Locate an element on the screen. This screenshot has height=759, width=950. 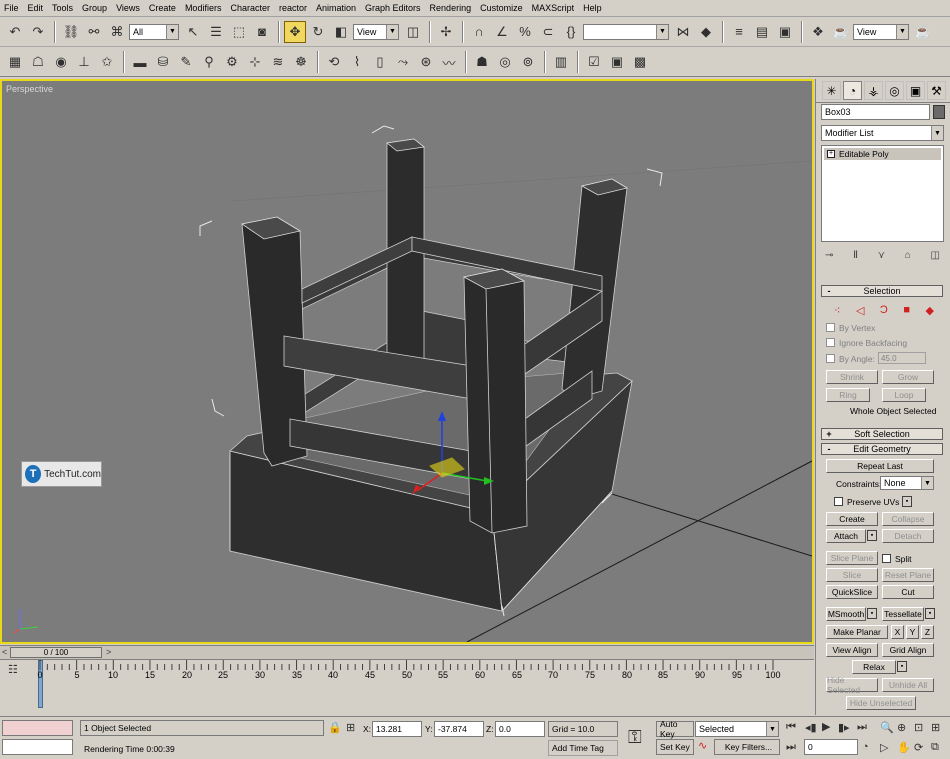
relax-button: Relax is located at coordinates (874, 667).